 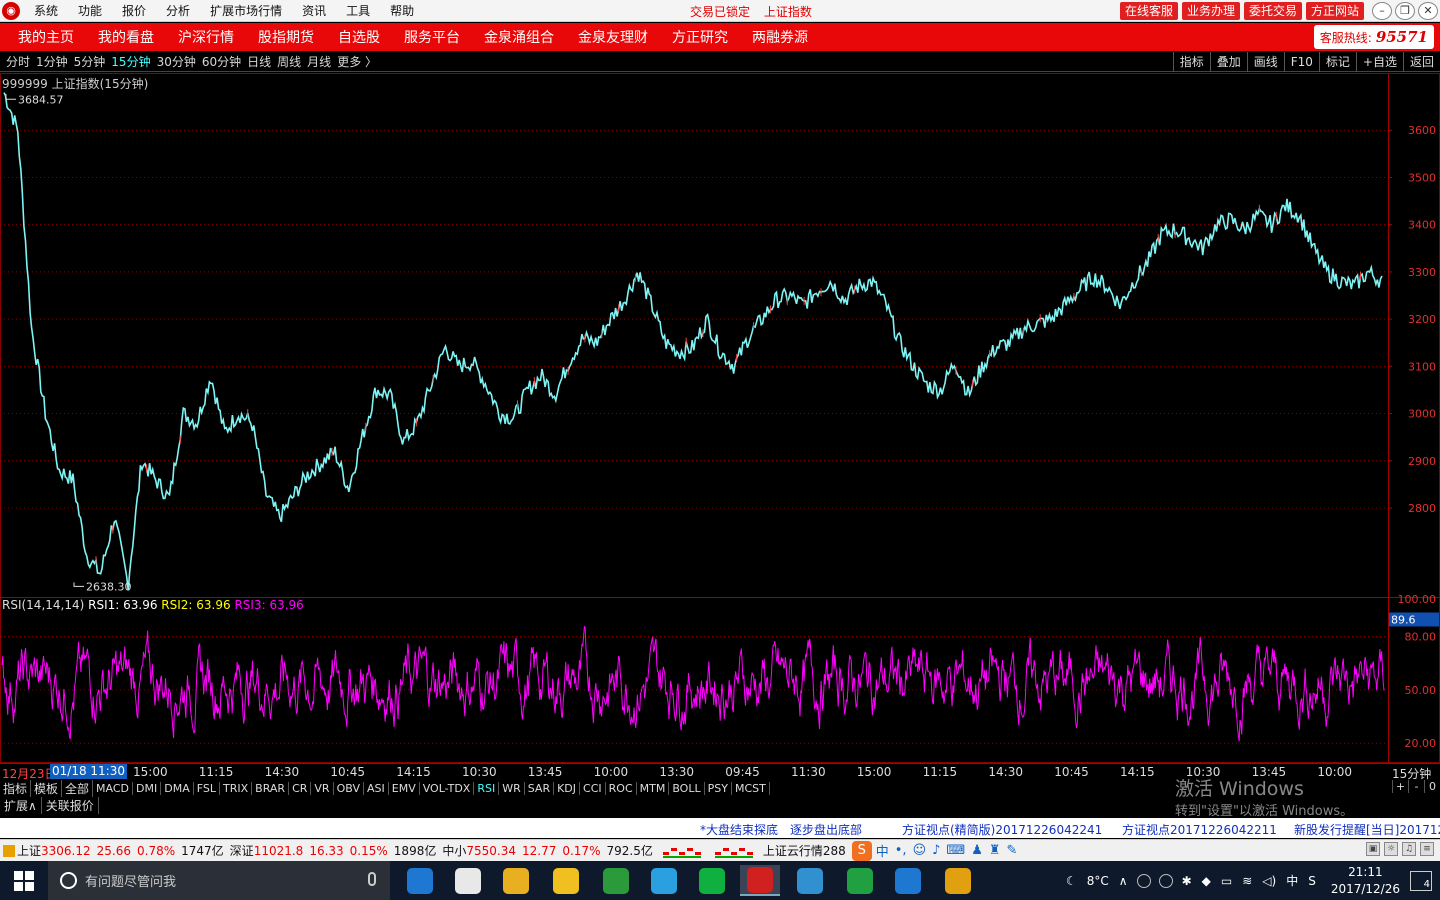 What do you see at coordinates (901, 850) in the screenshot?
I see `ime-punct-icon: •,` at bounding box center [901, 850].